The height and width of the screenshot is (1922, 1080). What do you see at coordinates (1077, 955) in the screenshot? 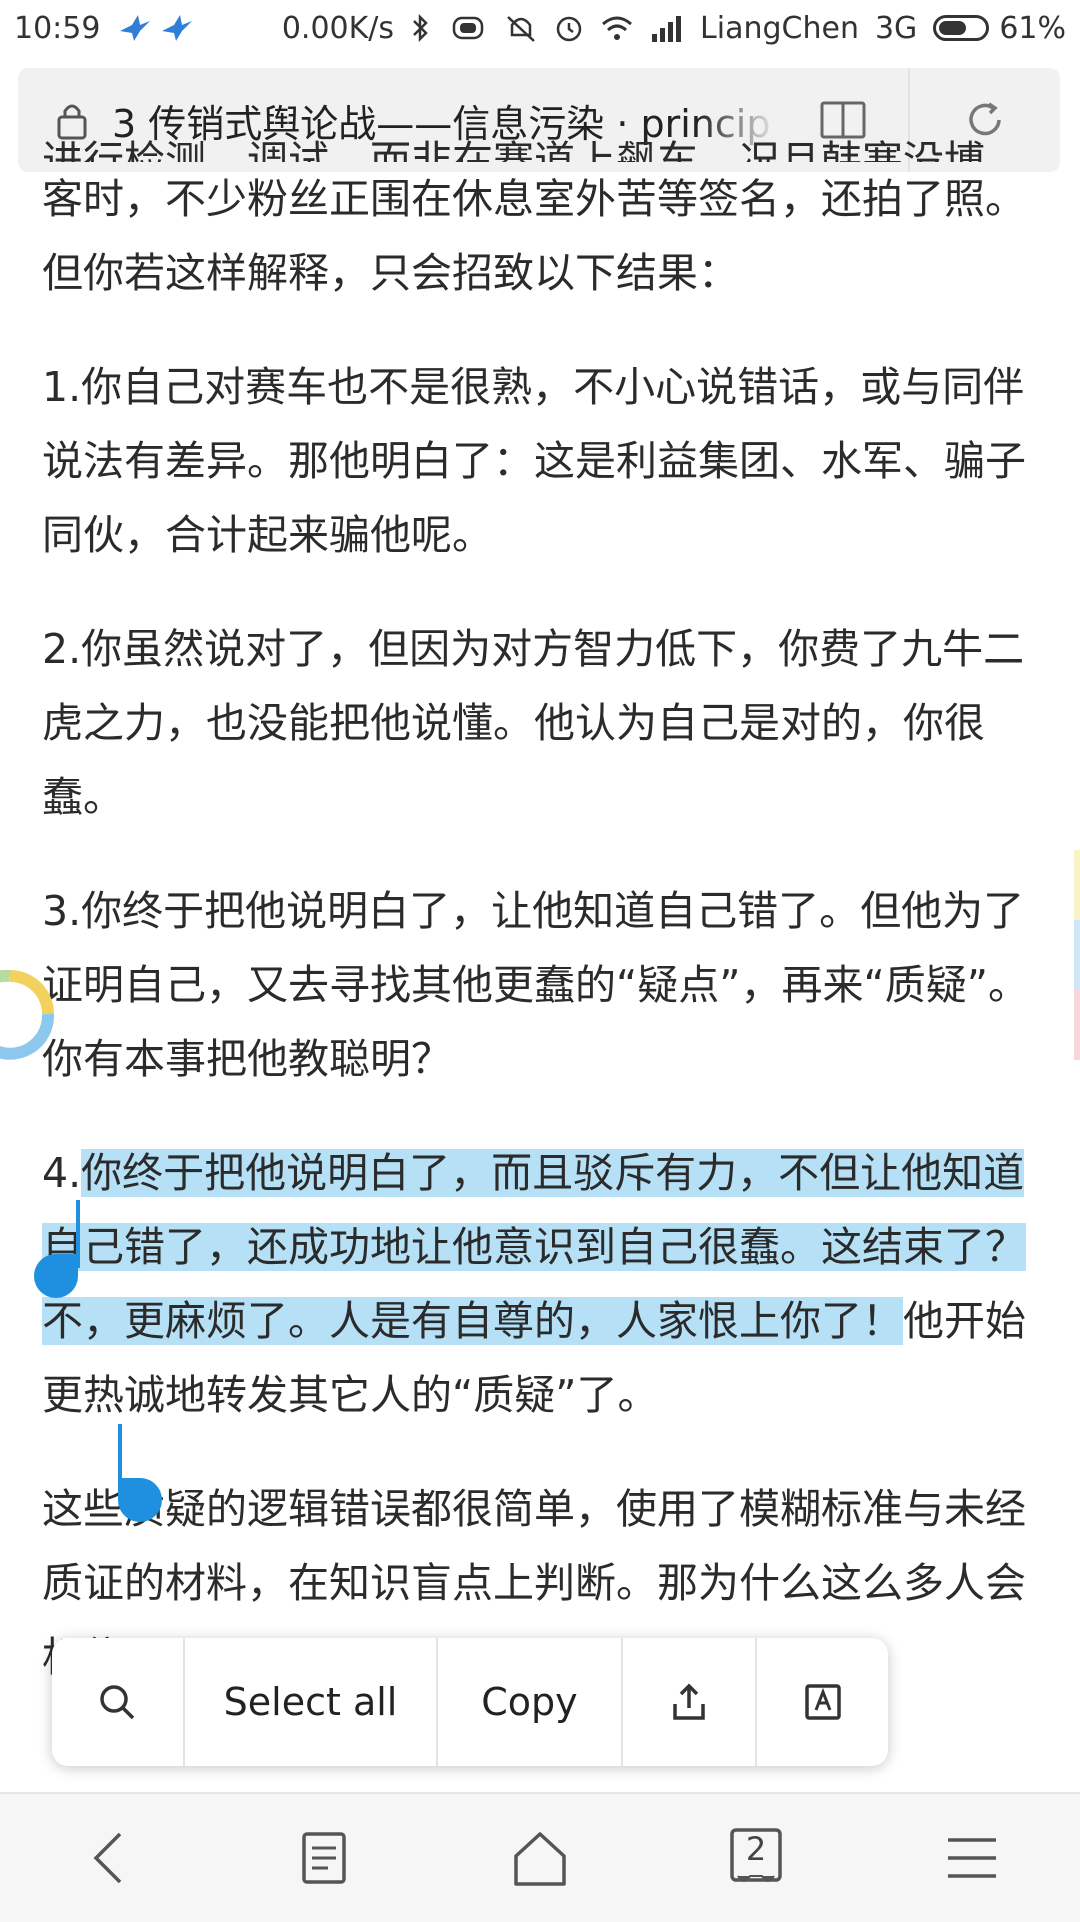
I see `scroll-indicator` at bounding box center [1077, 955].